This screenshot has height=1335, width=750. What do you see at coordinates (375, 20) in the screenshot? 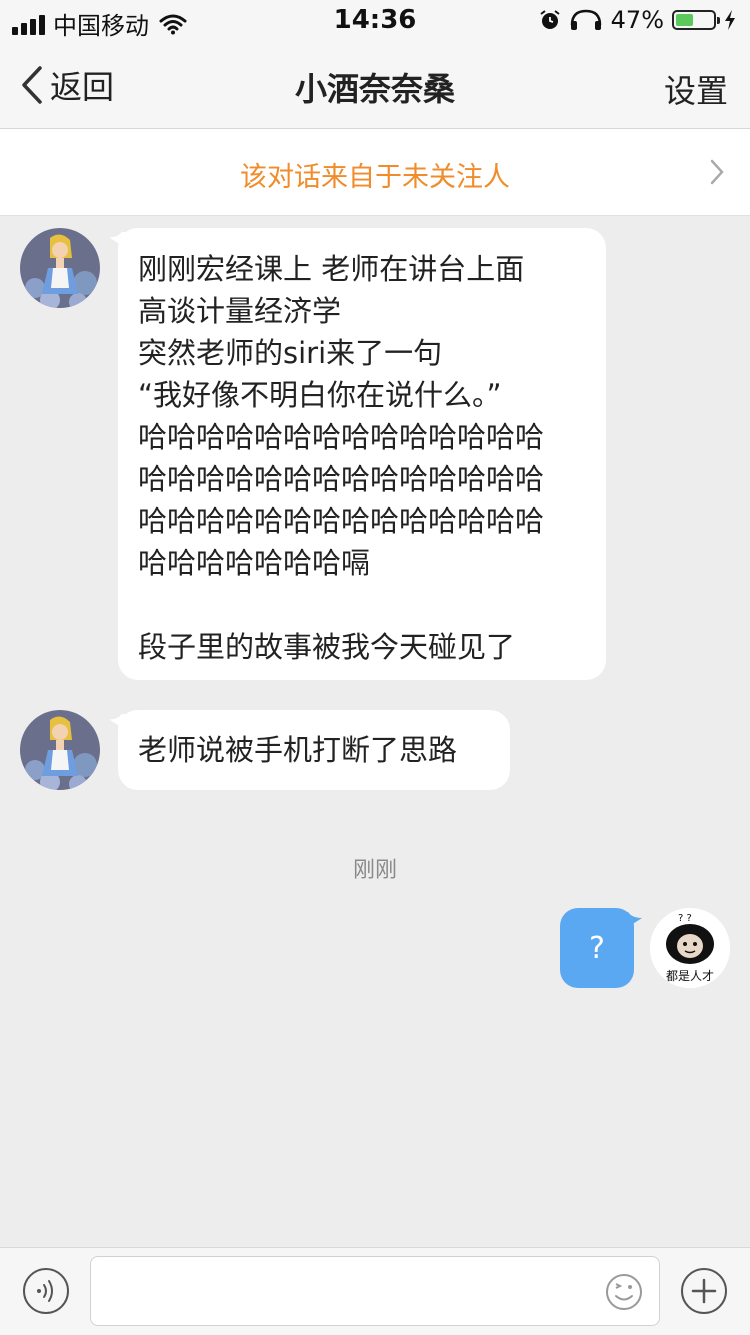
I see `status-bar: 中国移动 14:36 47%` at bounding box center [375, 20].